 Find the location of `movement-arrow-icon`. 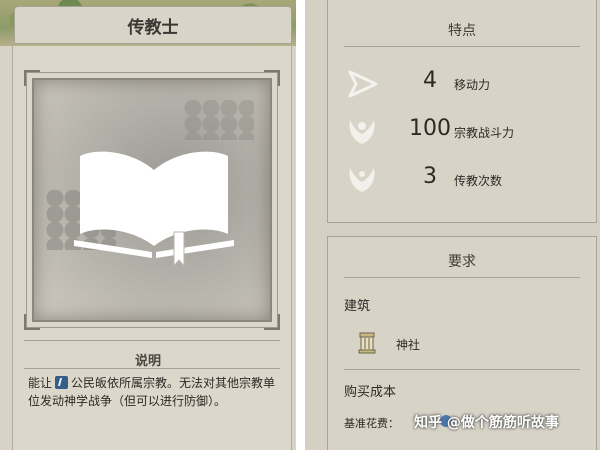

movement-arrow-icon is located at coordinates (363, 84).